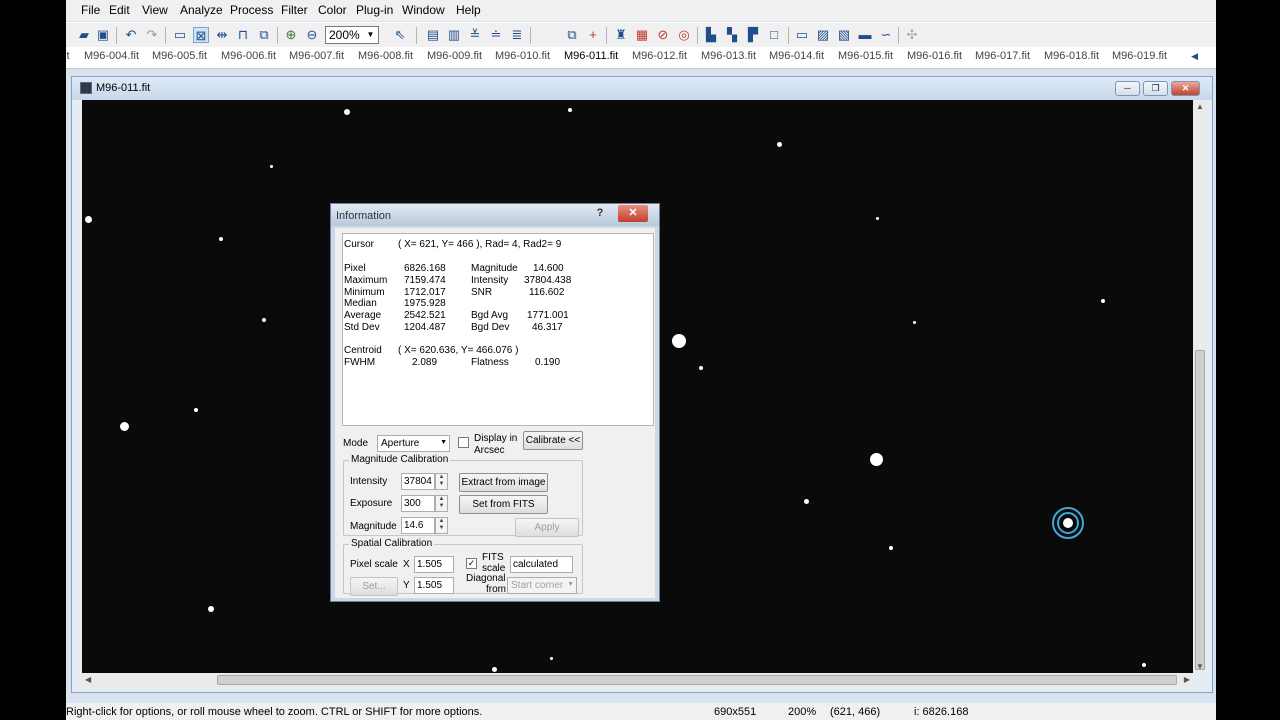  What do you see at coordinates (496, 35) in the screenshot?
I see `combine-icon: ≐` at bounding box center [496, 35].